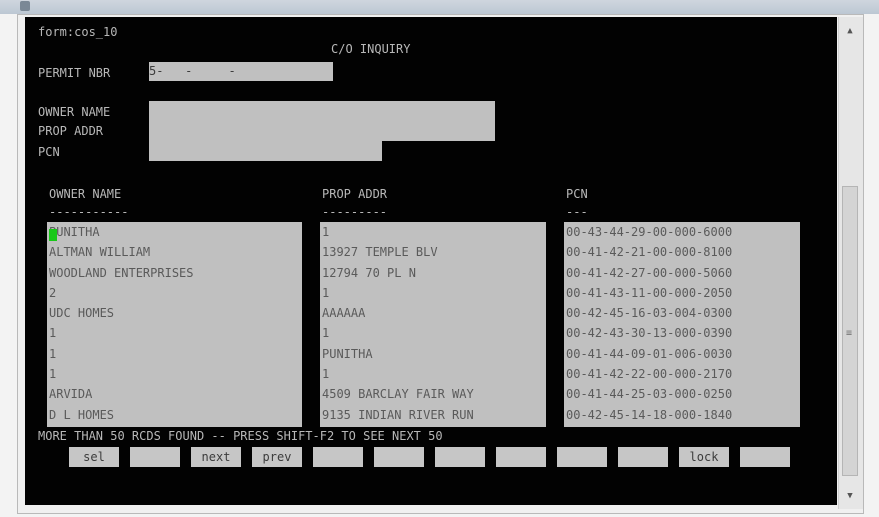 This screenshot has width=879, height=517. What do you see at coordinates (74, 73) in the screenshot?
I see `permit-nbr-label: PERMIT NBR` at bounding box center [74, 73].